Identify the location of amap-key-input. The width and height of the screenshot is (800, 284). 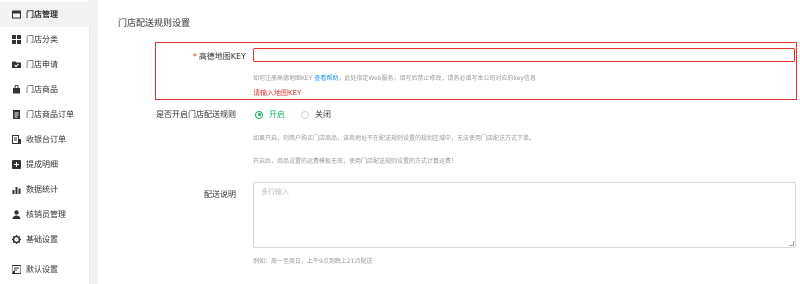
(524, 55).